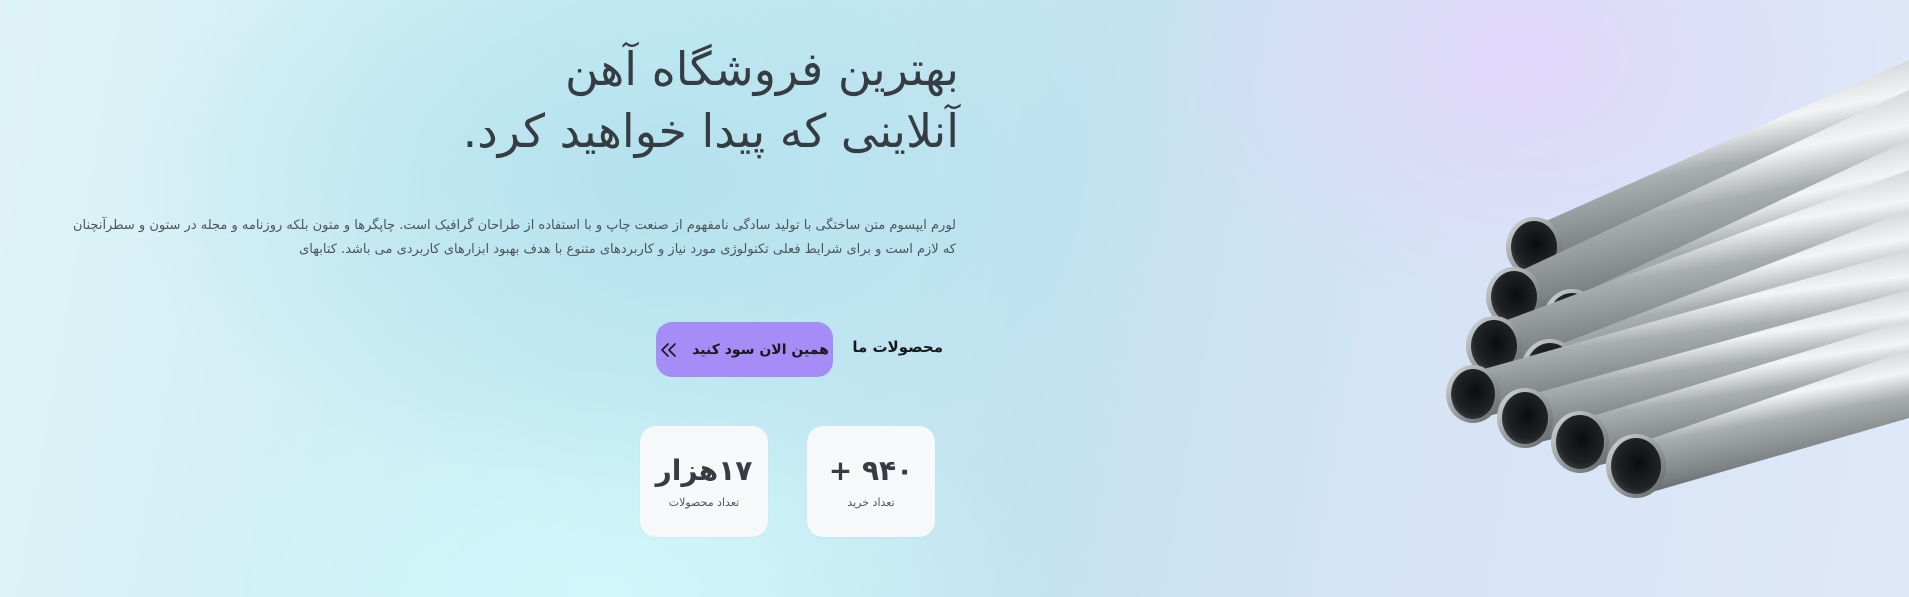 The height and width of the screenshot is (597, 1909). I want to click on profit-now-button-label: همین الان سود کنید, so click(760, 349).